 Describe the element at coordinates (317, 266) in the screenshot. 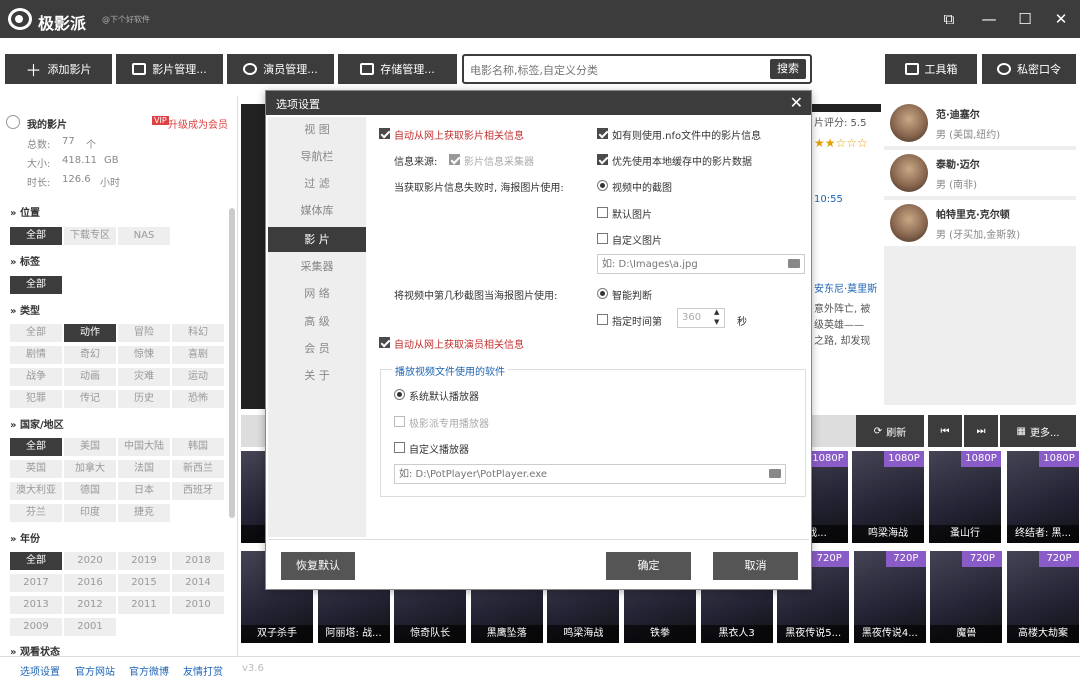

I see `nav-collector: 采集器` at that location.